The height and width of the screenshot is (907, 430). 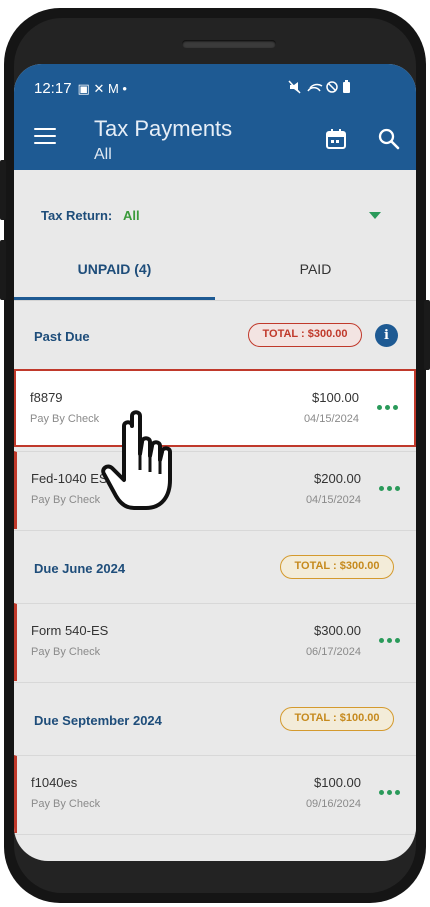 I want to click on app-bar: 12:17 ▣ ✕ M • Tax Payments All, so click(x=215, y=117).